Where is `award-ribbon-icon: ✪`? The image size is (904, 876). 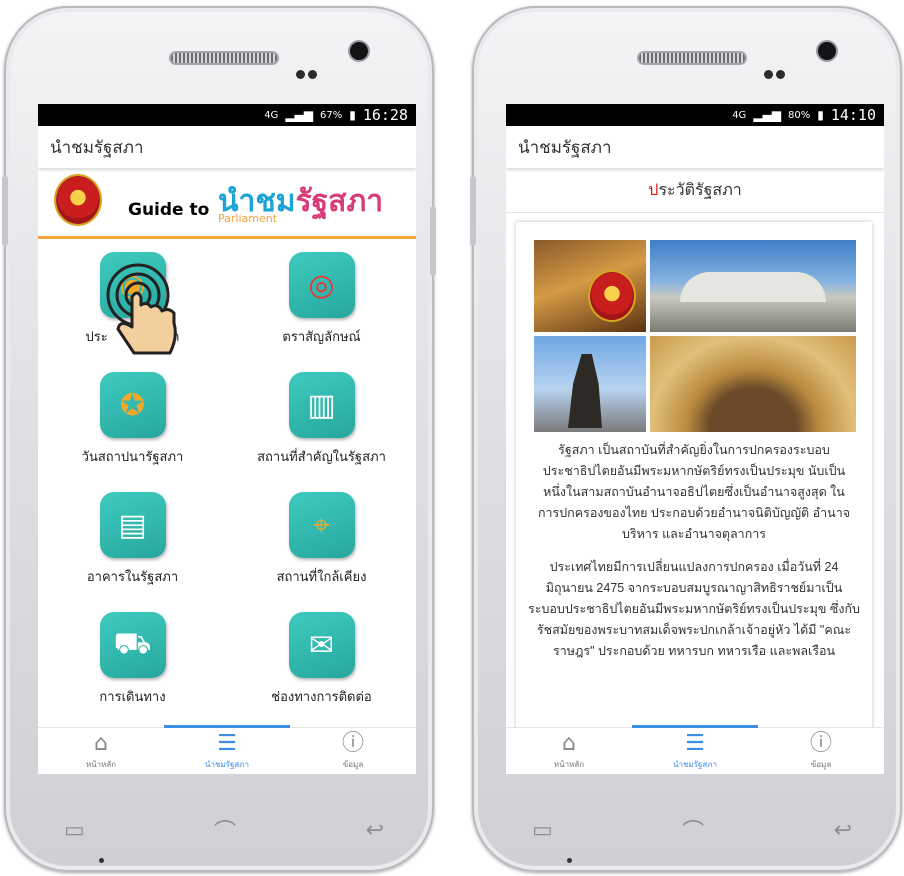 award-ribbon-icon: ✪ is located at coordinates (132, 405).